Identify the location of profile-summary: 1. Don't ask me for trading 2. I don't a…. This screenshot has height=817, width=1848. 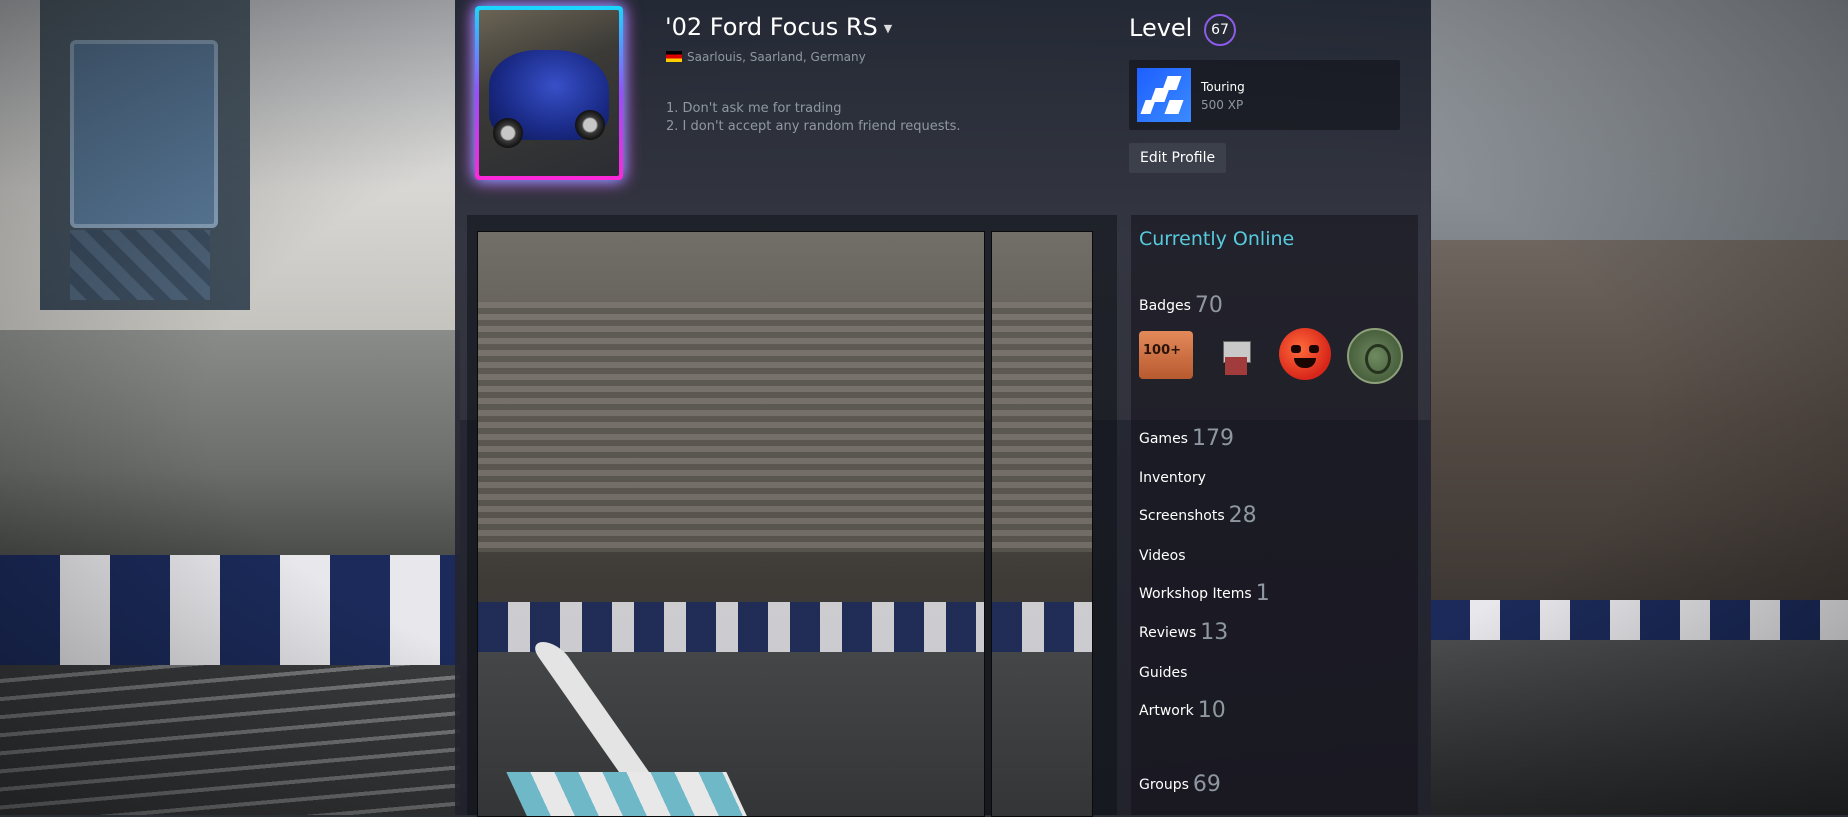
(813, 118).